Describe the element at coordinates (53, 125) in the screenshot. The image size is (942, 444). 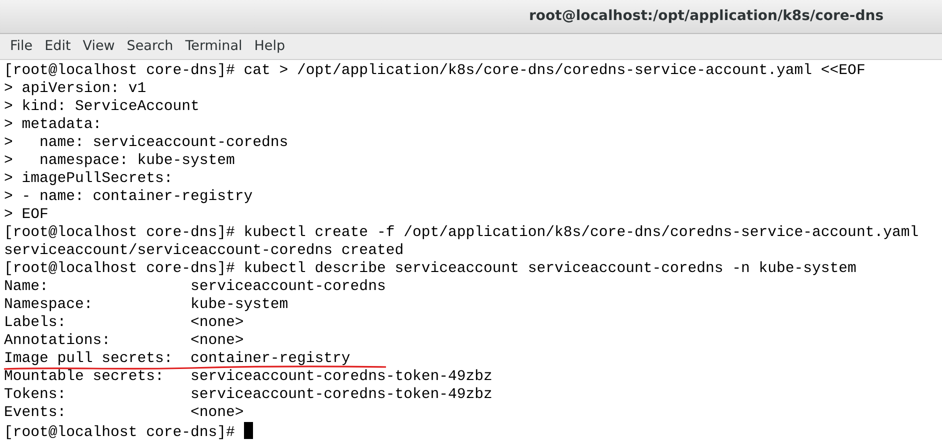
I see `terminal-line: > metadata:` at that location.